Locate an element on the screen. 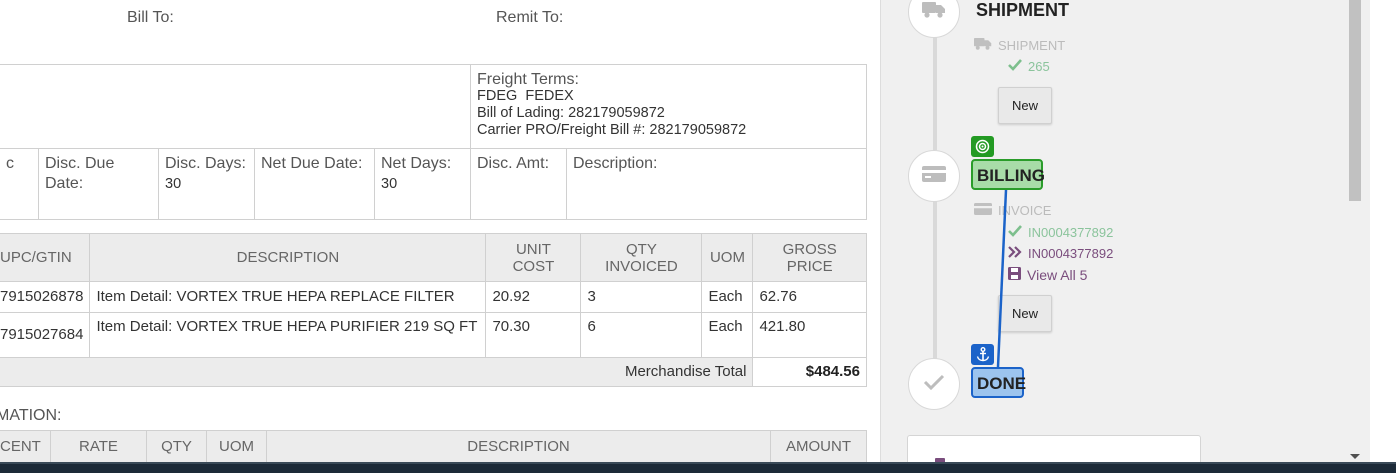 This screenshot has width=1396, height=473. terms-cell-c: c is located at coordinates (19, 184).